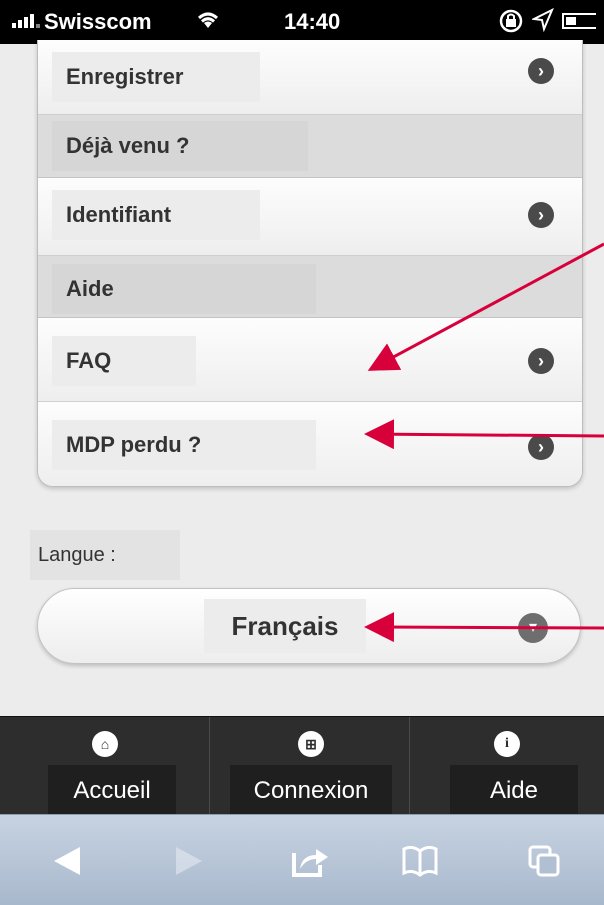  Describe the element at coordinates (98, 21) in the screenshot. I see `carrier-name: Swisscom` at that location.